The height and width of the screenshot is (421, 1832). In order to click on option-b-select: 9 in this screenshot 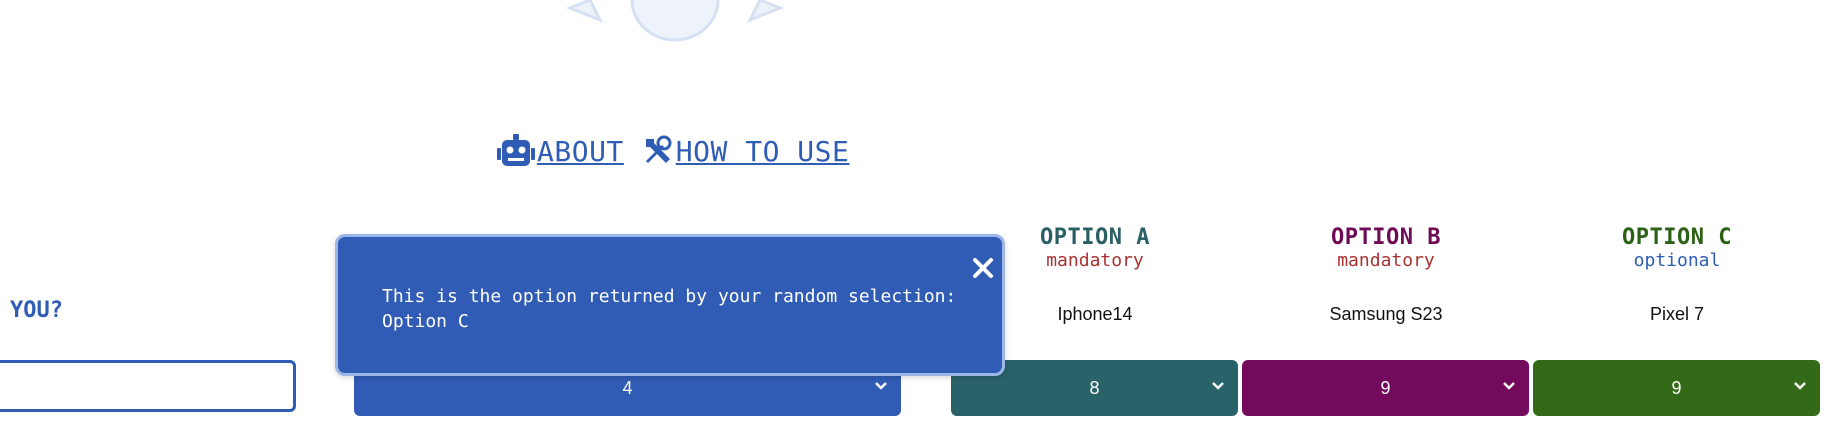, I will do `click(1385, 388)`.